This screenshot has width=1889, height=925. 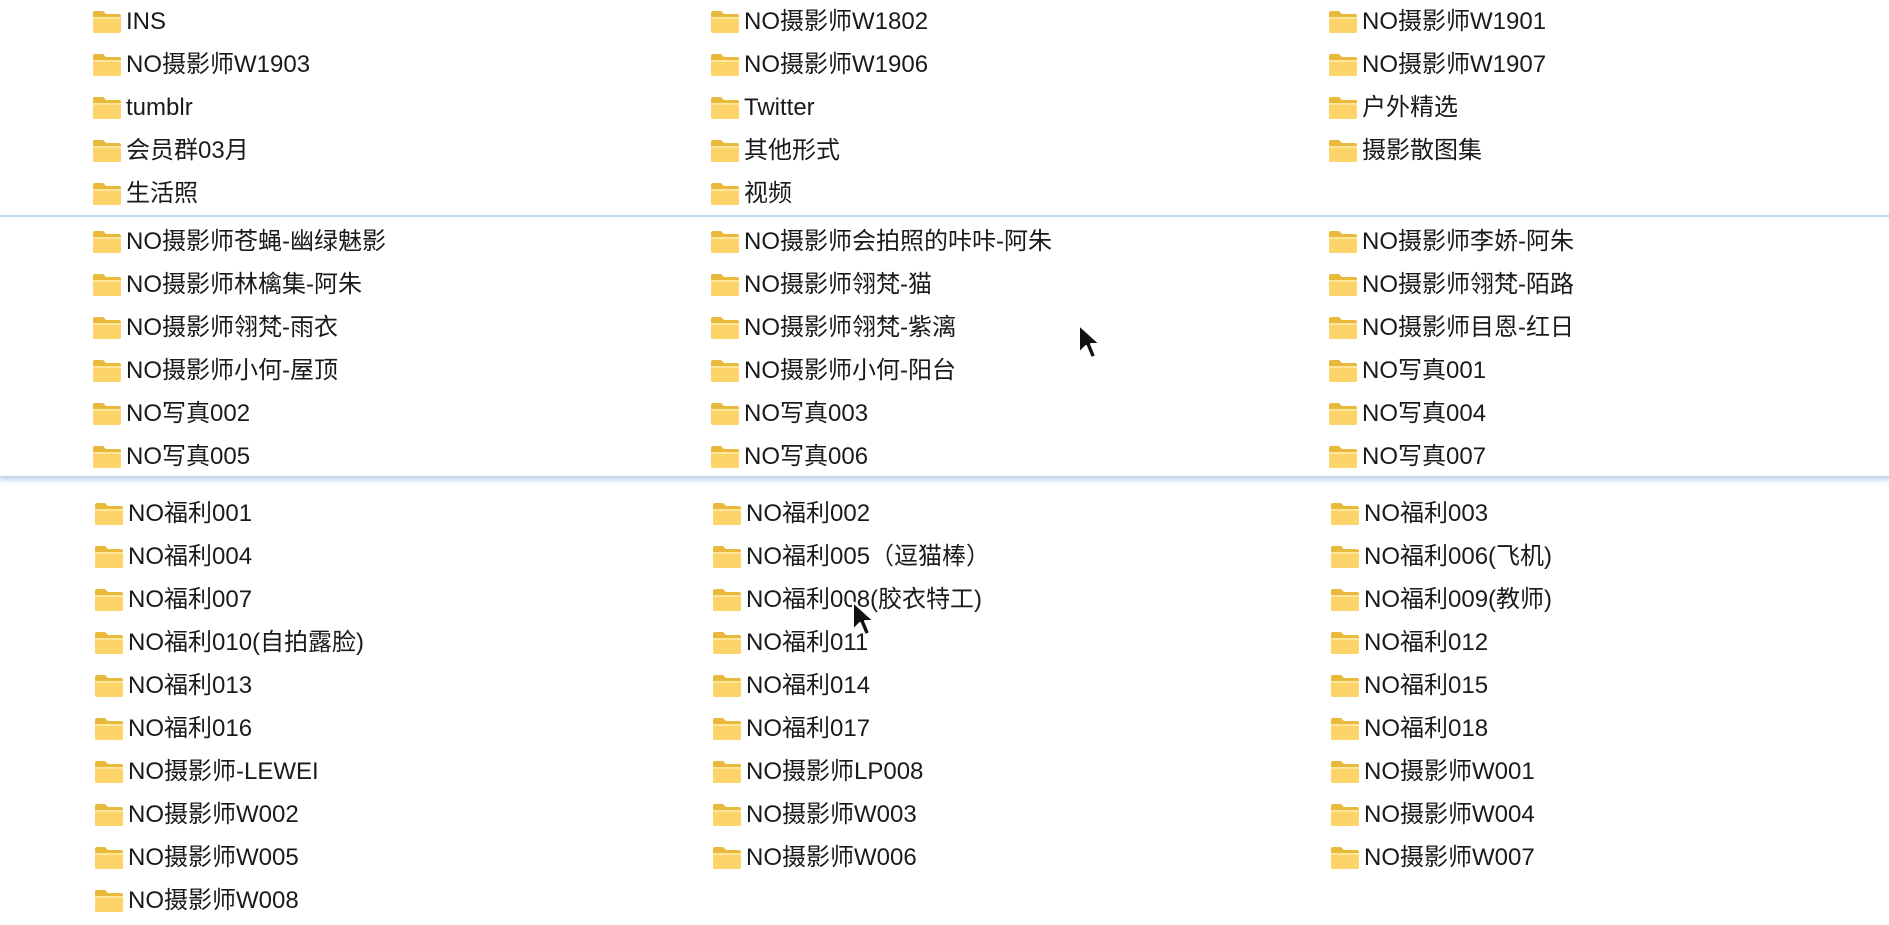 What do you see at coordinates (1609, 642) in the screenshot?
I see `folder-item: NO福利012` at bounding box center [1609, 642].